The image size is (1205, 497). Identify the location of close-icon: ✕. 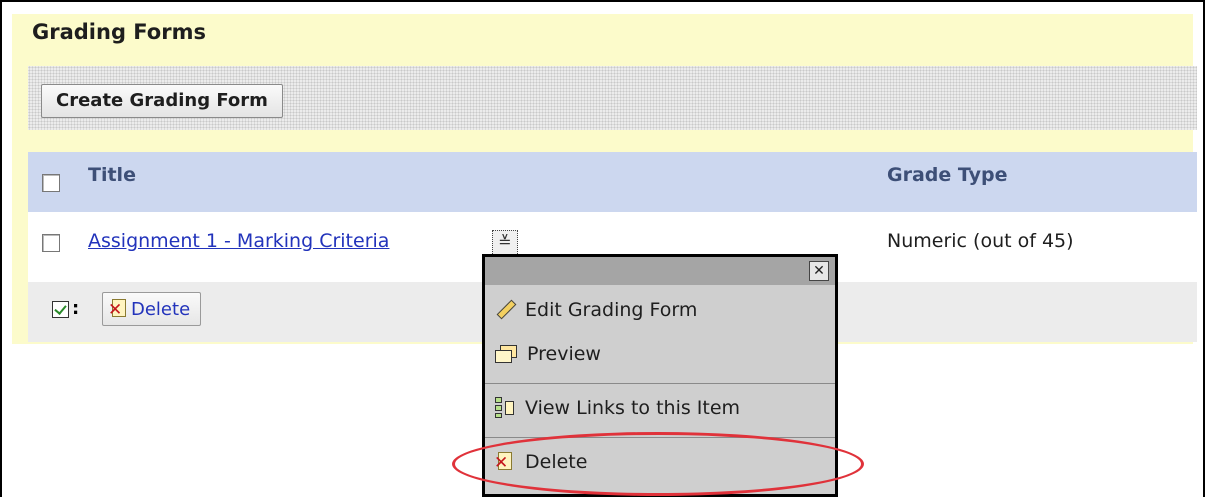
(819, 271).